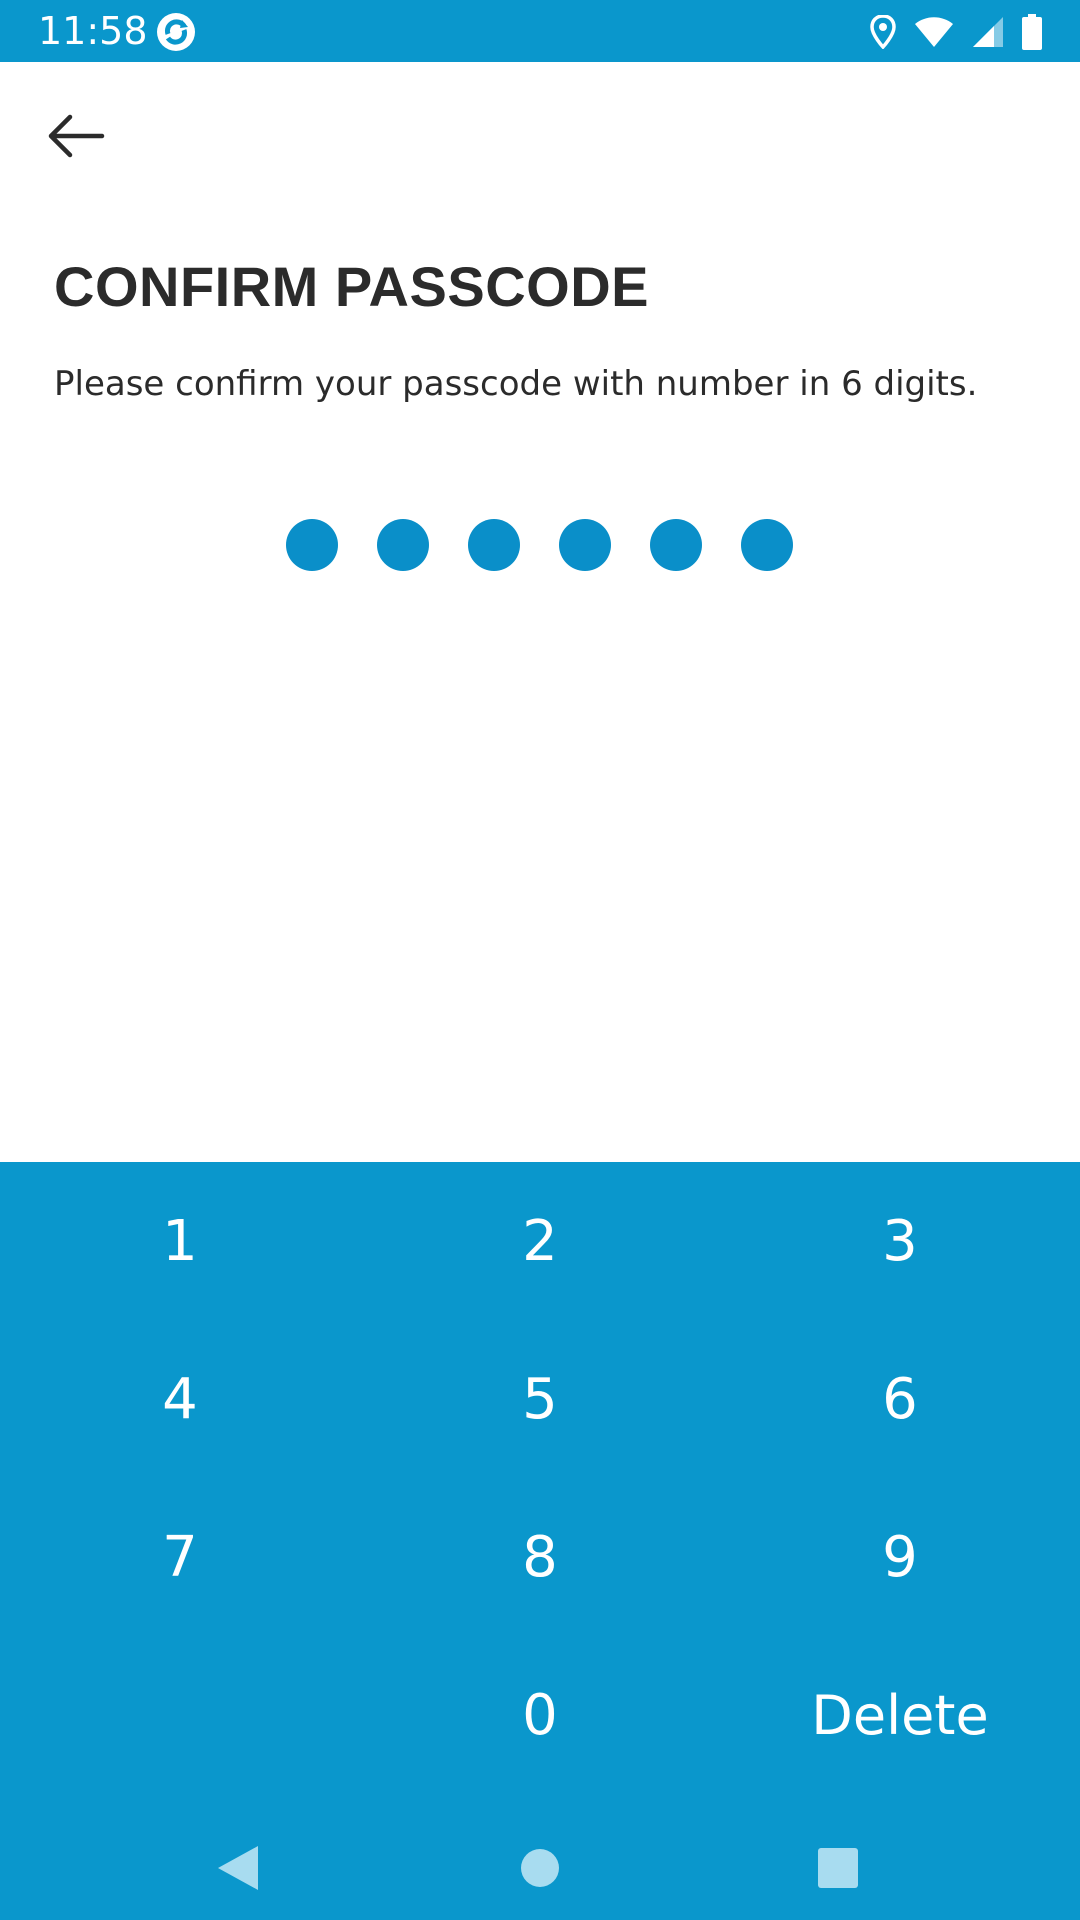  Describe the element at coordinates (1032, 32) in the screenshot. I see `battery-icon` at that location.